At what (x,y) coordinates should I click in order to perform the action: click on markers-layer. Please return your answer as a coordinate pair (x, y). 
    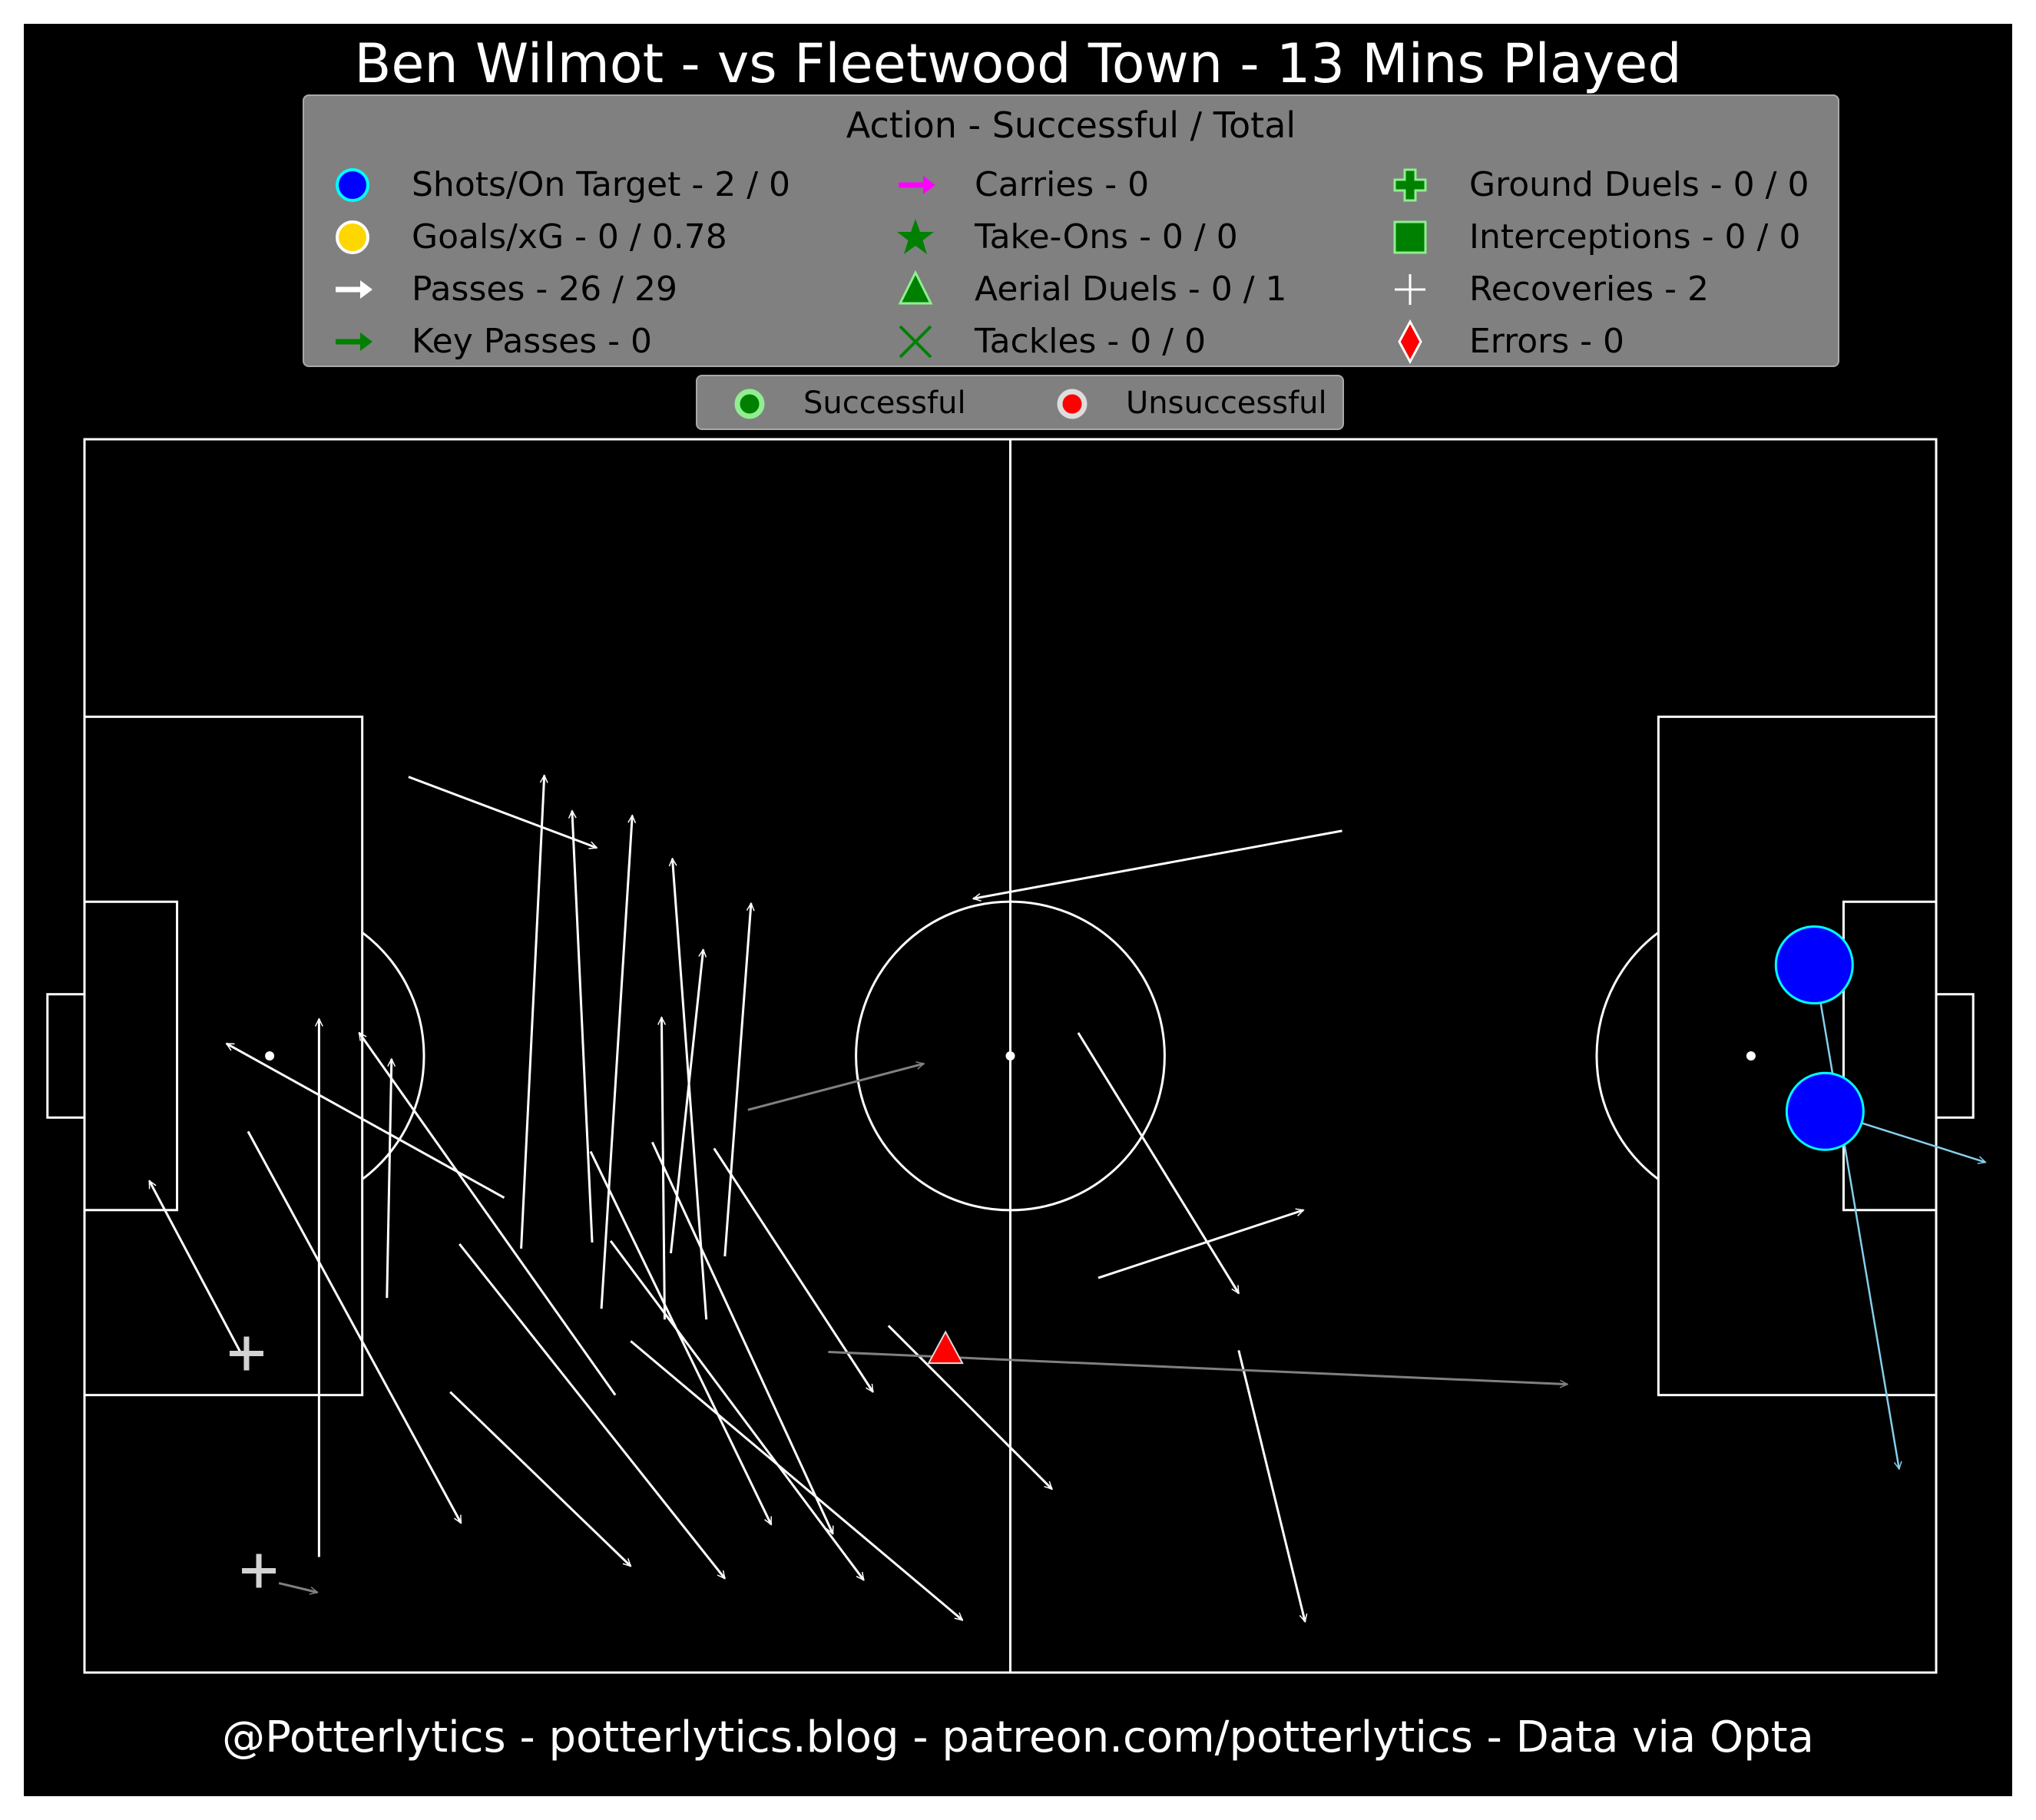
    Looking at the image, I should click on (596, 1459).